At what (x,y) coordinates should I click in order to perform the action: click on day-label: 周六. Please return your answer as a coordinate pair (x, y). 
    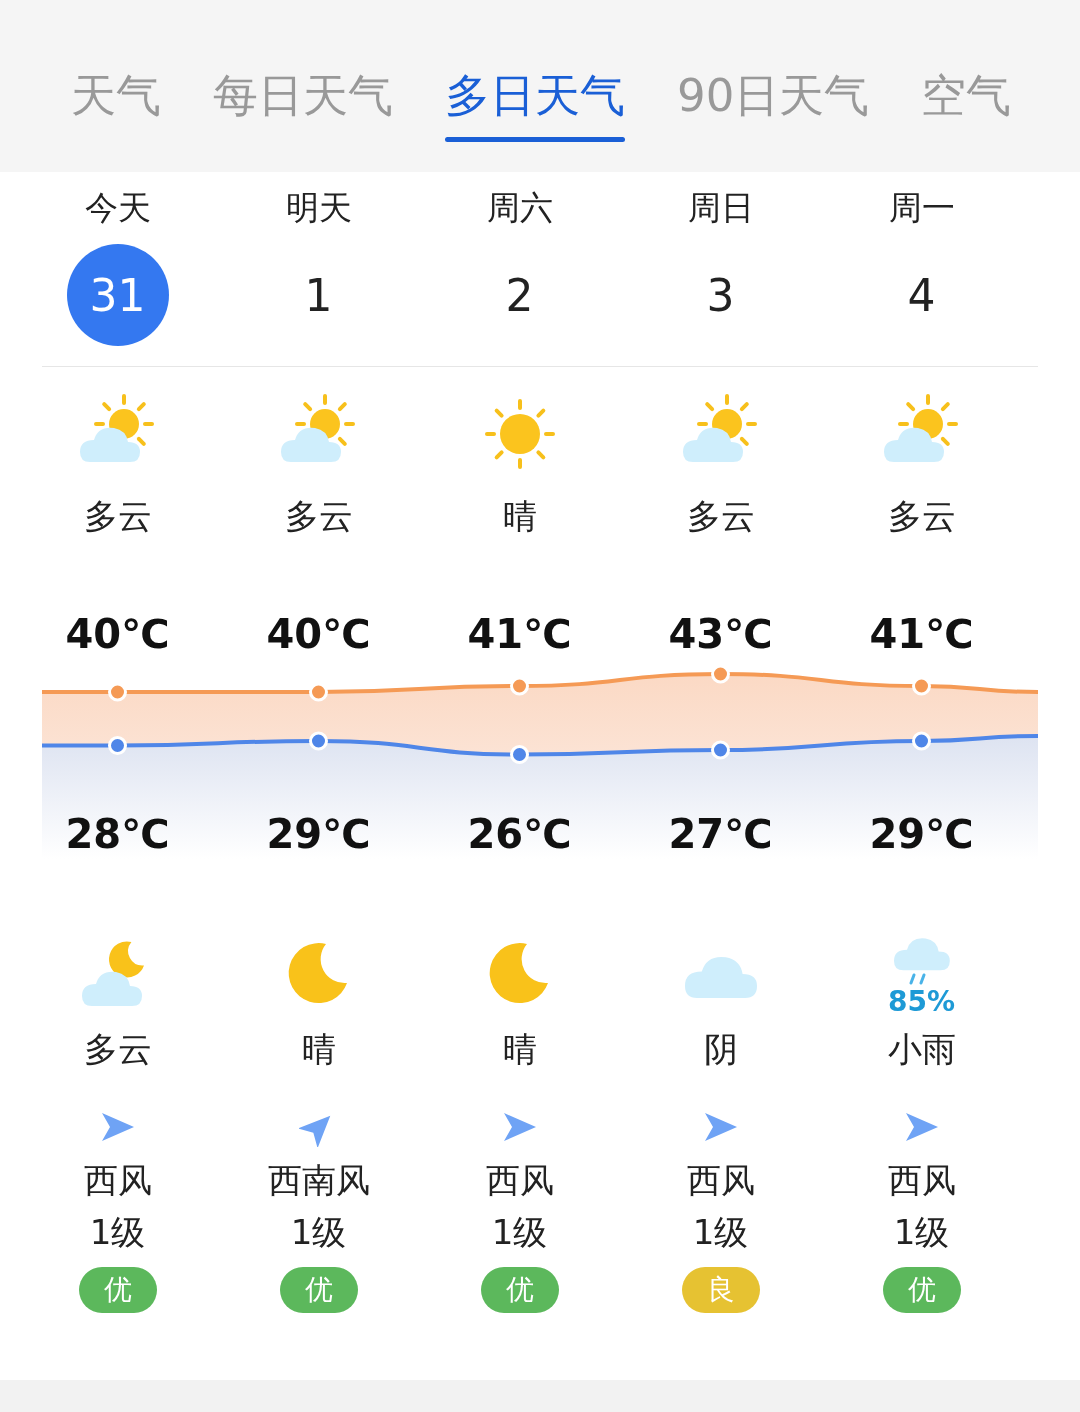
    Looking at the image, I should click on (519, 208).